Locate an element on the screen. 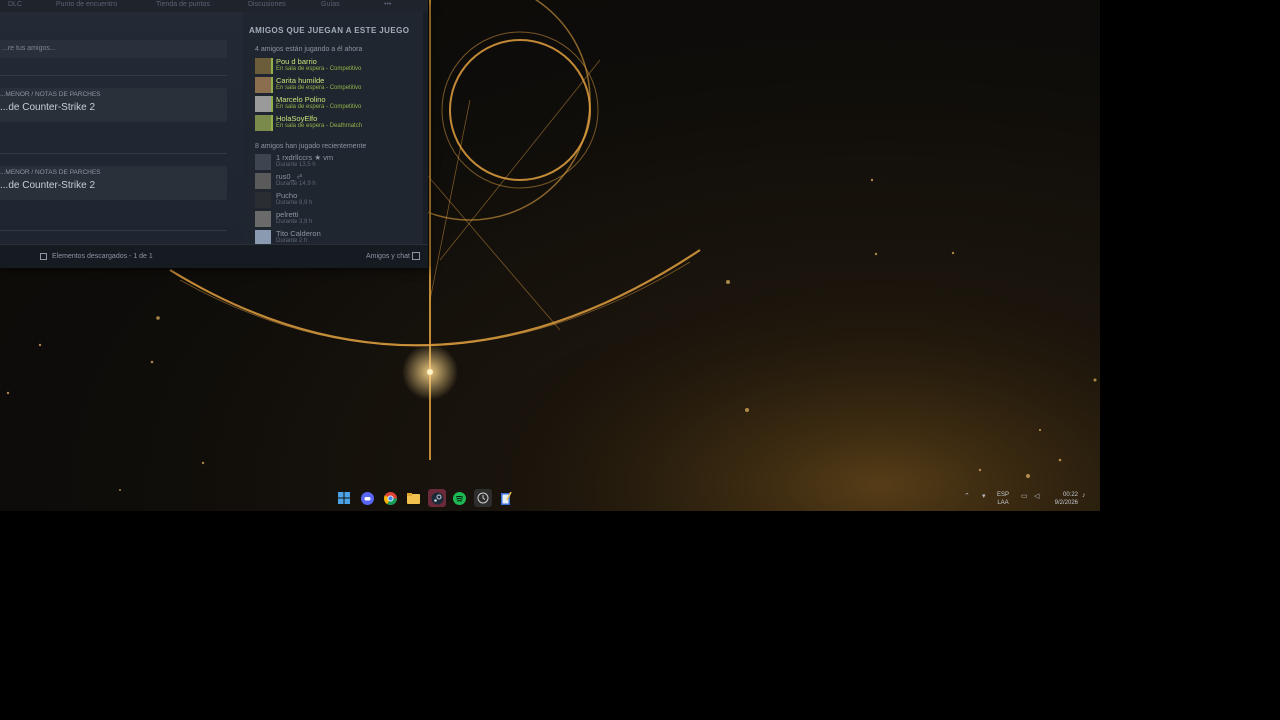  taskbar: ⌃ ▾ ESP LAA ▭ ◁ 00:22 9/2/2026 ♪ is located at coordinates (550, 498).